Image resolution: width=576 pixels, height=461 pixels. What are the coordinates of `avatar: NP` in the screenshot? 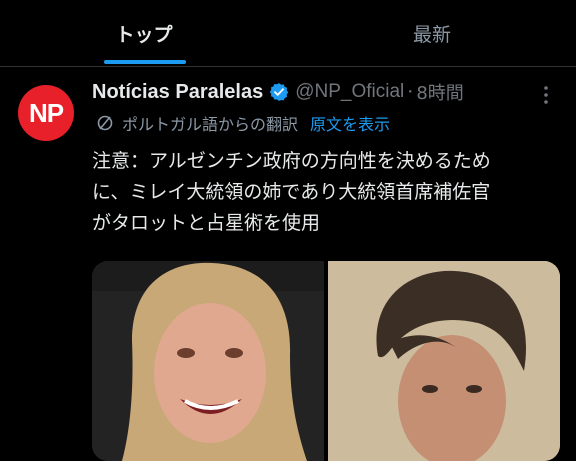 It's located at (46, 113).